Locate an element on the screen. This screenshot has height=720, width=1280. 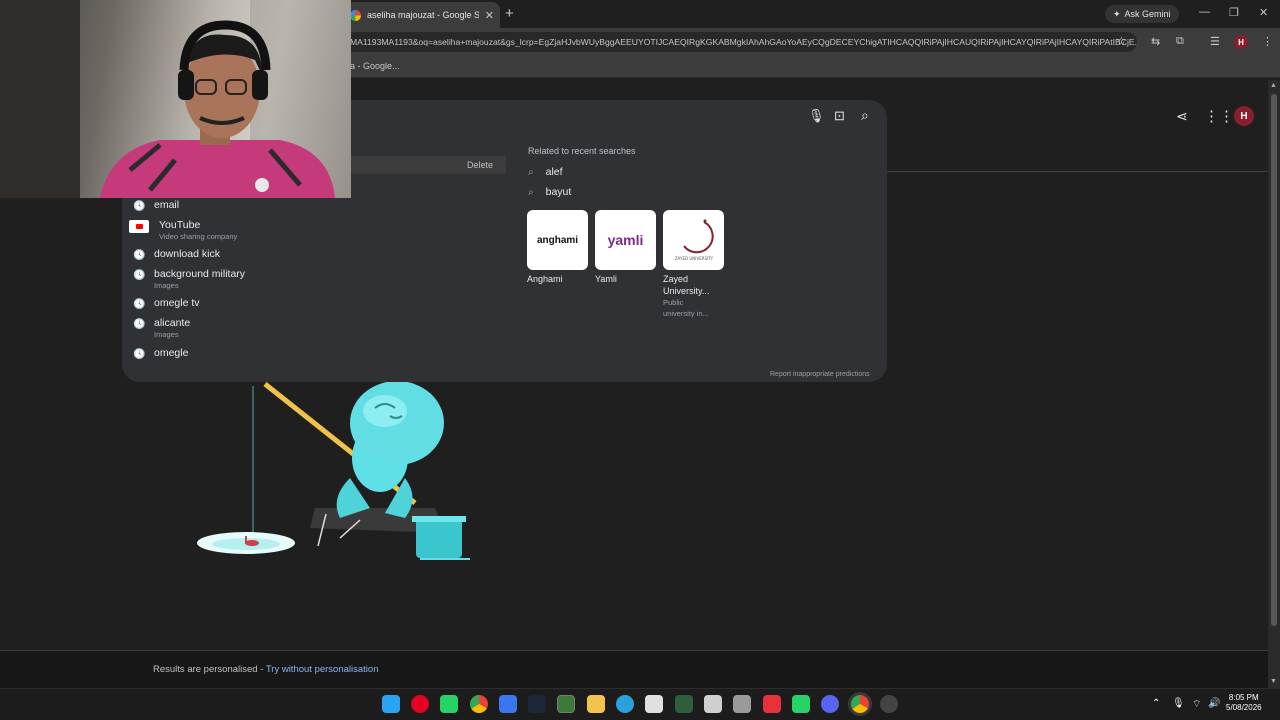
zayed-logo-text: ZAYED UNIVERSITY is located at coordinates (693, 258).